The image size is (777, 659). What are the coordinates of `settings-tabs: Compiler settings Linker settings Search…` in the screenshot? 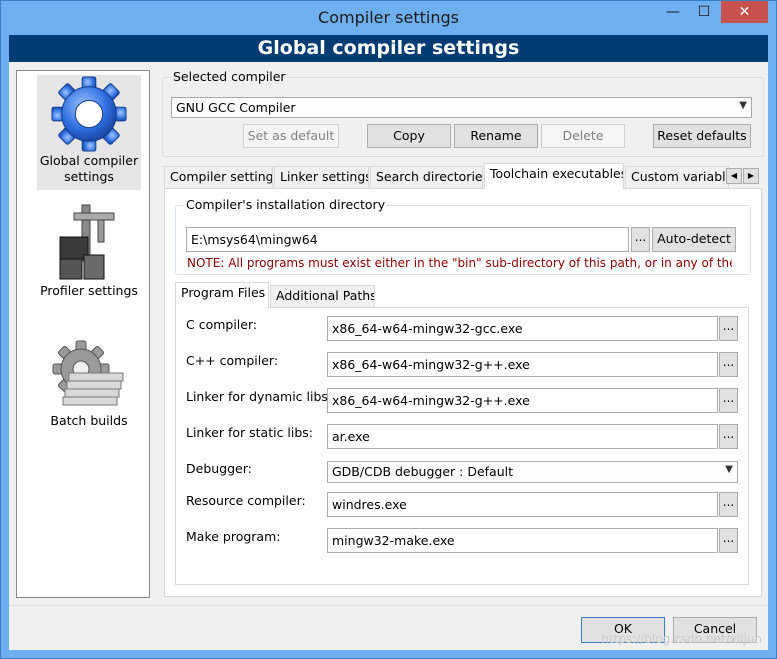 It's located at (463, 176).